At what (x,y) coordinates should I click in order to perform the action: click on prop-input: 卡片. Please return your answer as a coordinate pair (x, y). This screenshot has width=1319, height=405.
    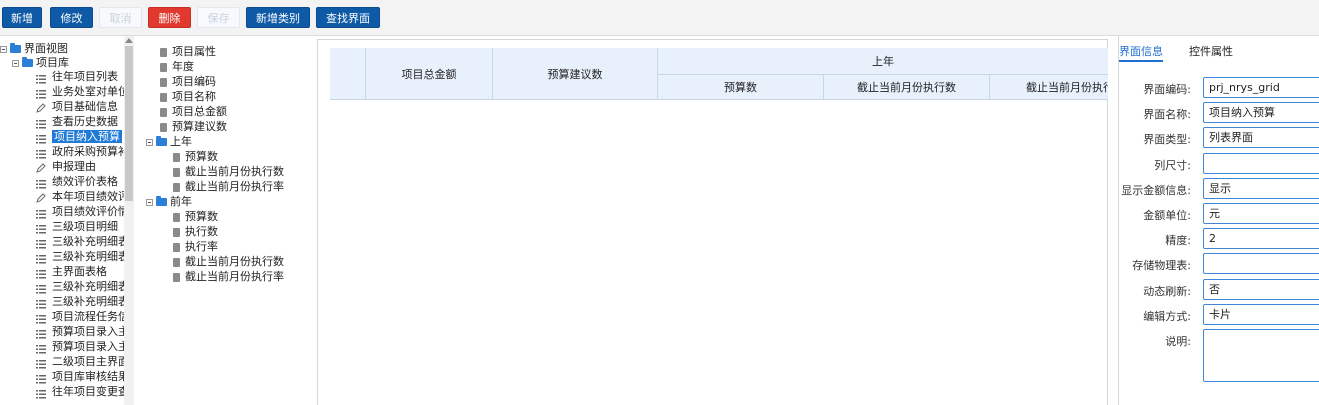
    Looking at the image, I should click on (1261, 314).